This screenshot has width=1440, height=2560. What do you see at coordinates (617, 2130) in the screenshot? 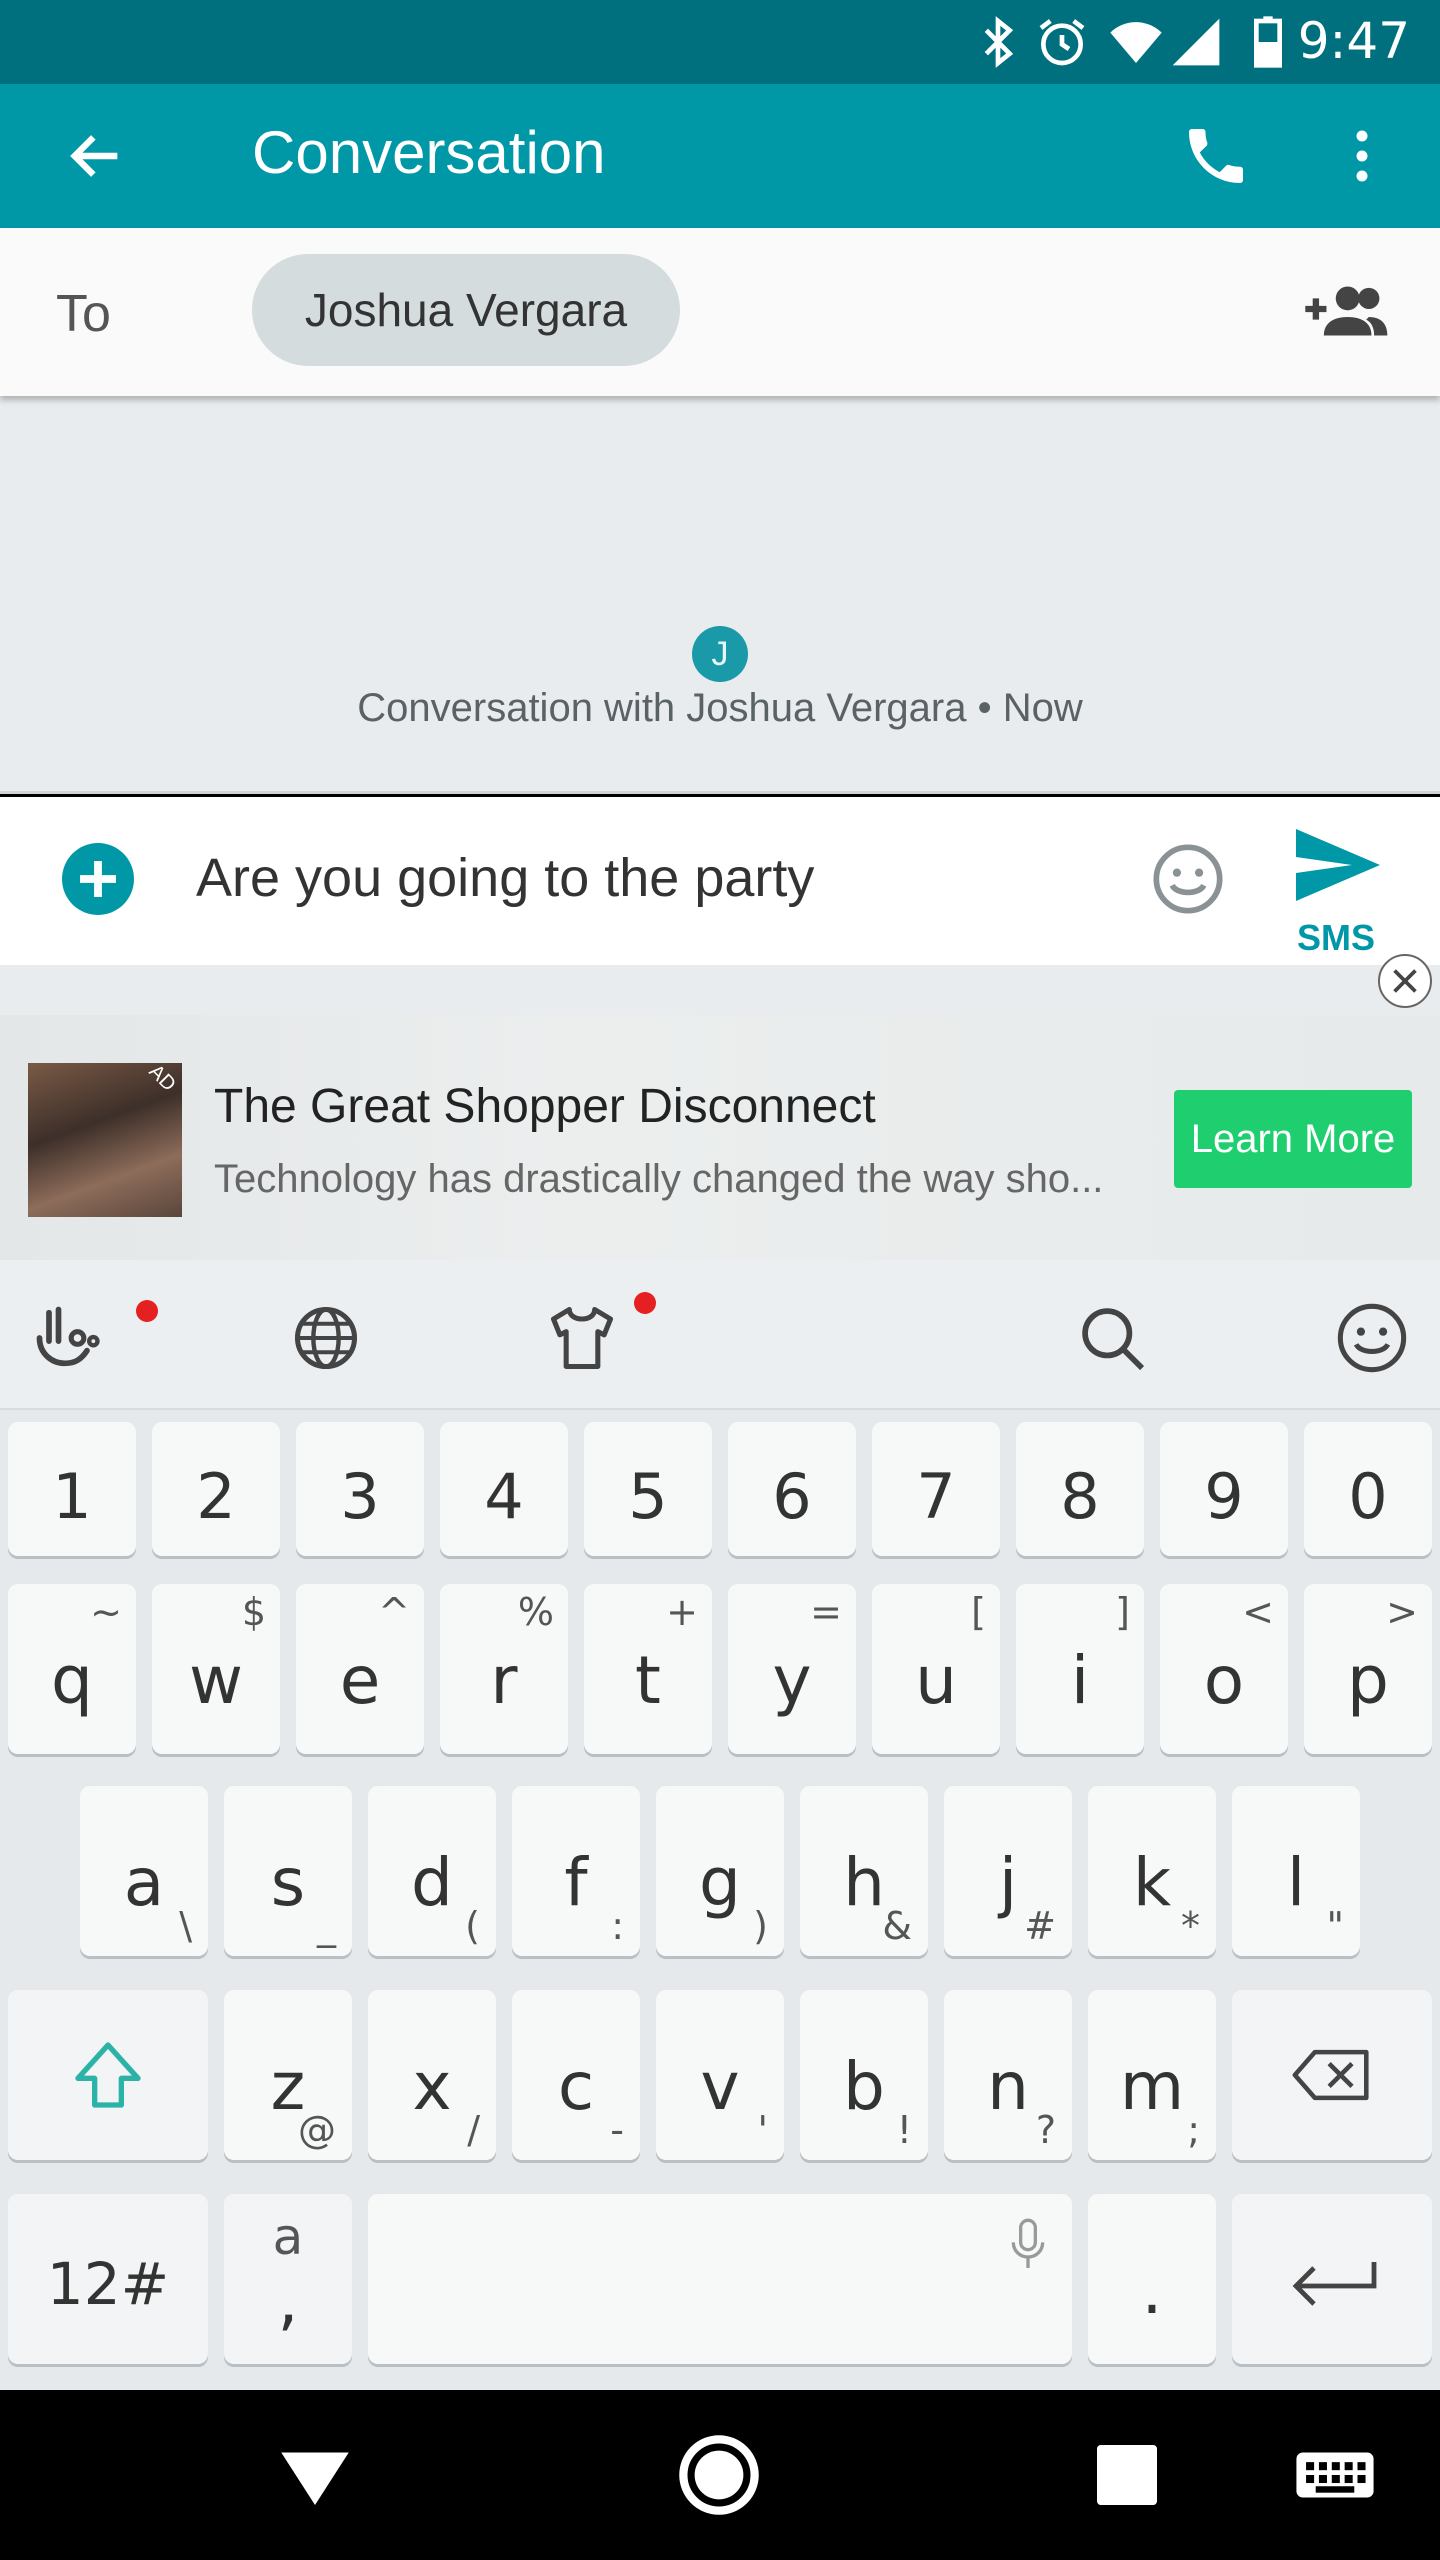
I see `key-hint: -` at bounding box center [617, 2130].